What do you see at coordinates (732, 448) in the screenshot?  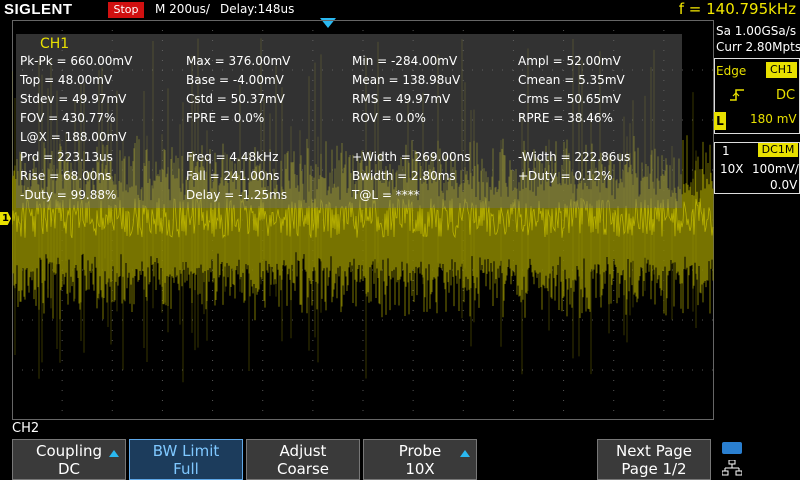 I see `usb-icon` at bounding box center [732, 448].